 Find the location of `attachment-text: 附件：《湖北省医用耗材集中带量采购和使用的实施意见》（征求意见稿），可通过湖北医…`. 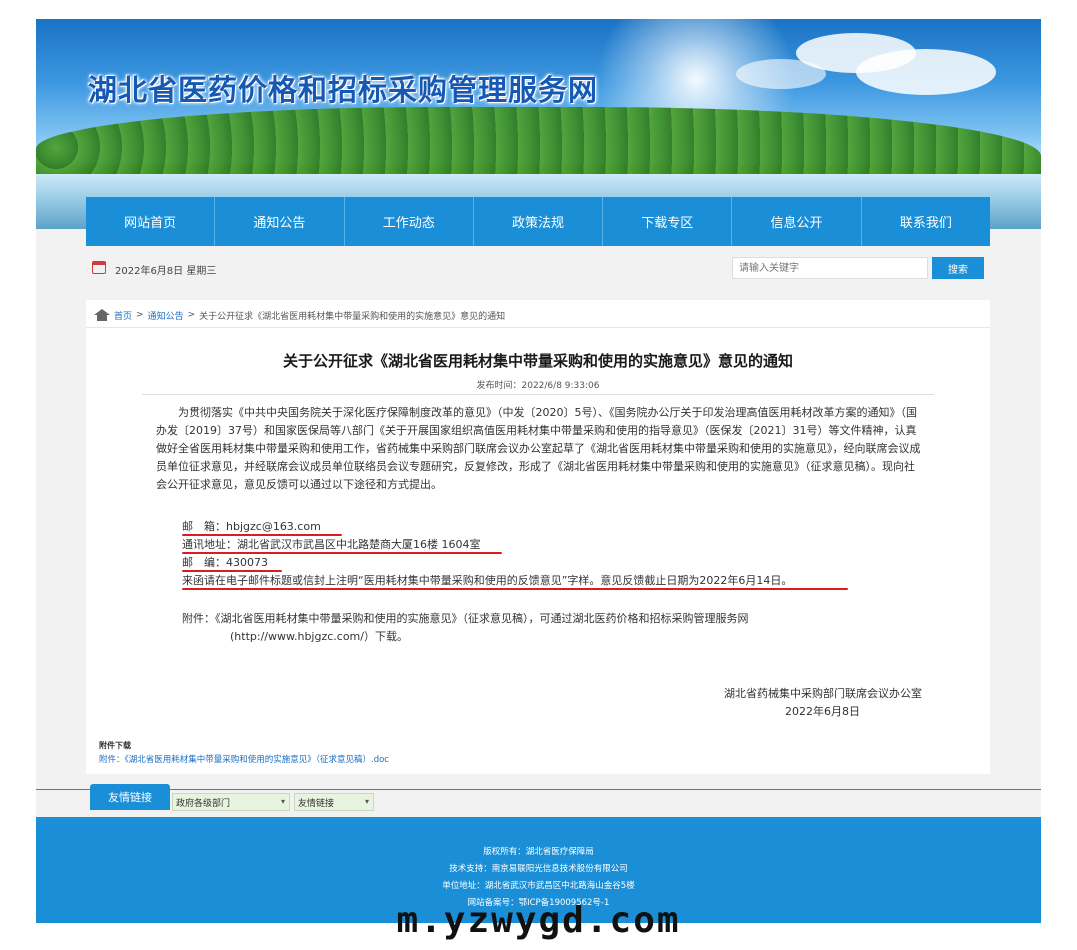

attachment-text: 附件：《湖北省医用耗材集中带量采购和使用的实施意见》（征求意见稿），可通过湖北医… is located at coordinates (465, 618).